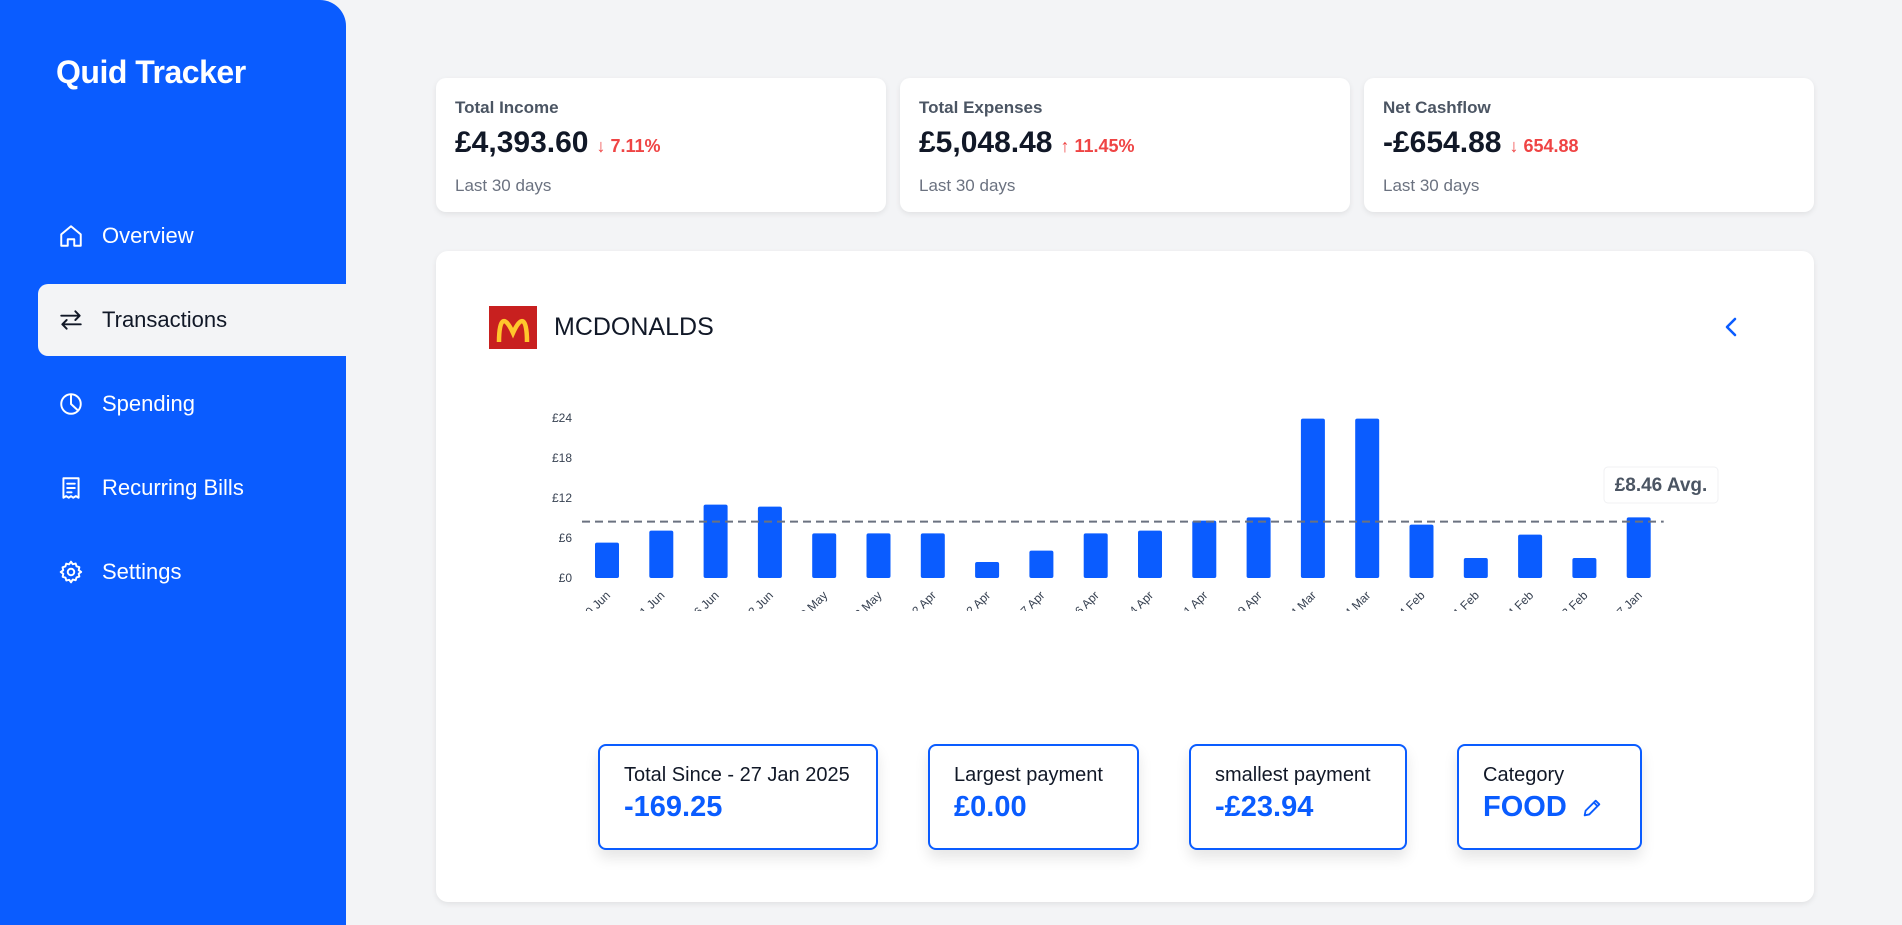 This screenshot has width=1902, height=925. What do you see at coordinates (1139, 599) in the screenshot?
I see `x-tick-label: 14 Apr` at bounding box center [1139, 599].